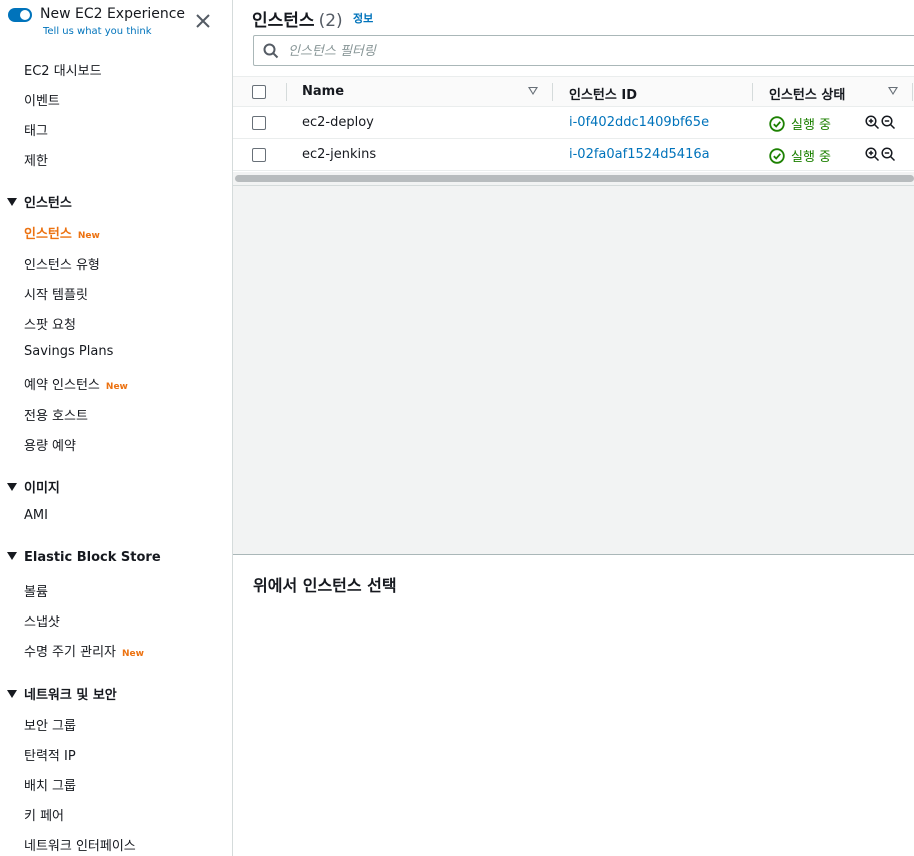 This screenshot has width=914, height=856. I want to click on table-row: ec2-deploy i-0f402ddc1409bf65e 실행 중, so click(573, 123).